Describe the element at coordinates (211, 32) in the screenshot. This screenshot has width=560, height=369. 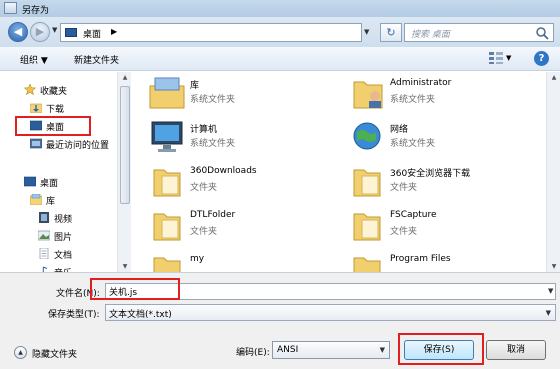
I see `address-bar: 桌面 ▶` at that location.